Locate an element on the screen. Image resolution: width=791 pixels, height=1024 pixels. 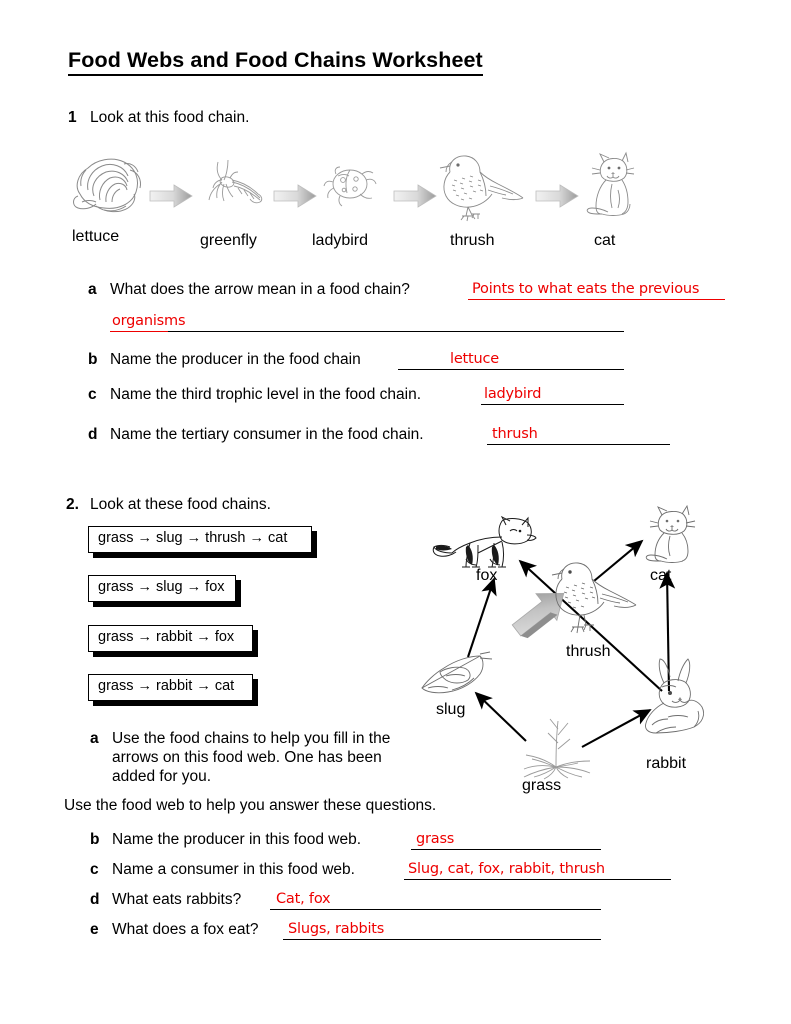
greenfly-icon is located at coordinates (234, 187).